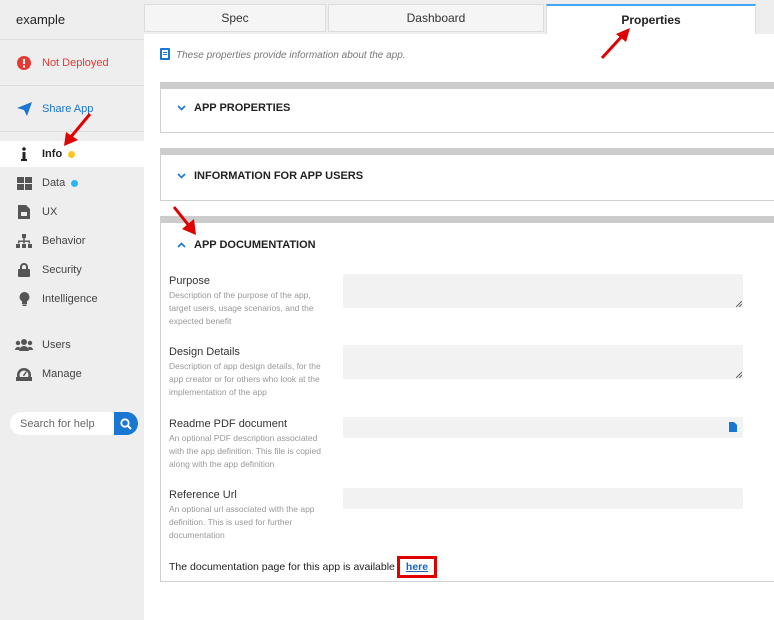 This screenshot has height=620, width=774. Describe the element at coordinates (165, 55) in the screenshot. I see `book-icon` at that location.